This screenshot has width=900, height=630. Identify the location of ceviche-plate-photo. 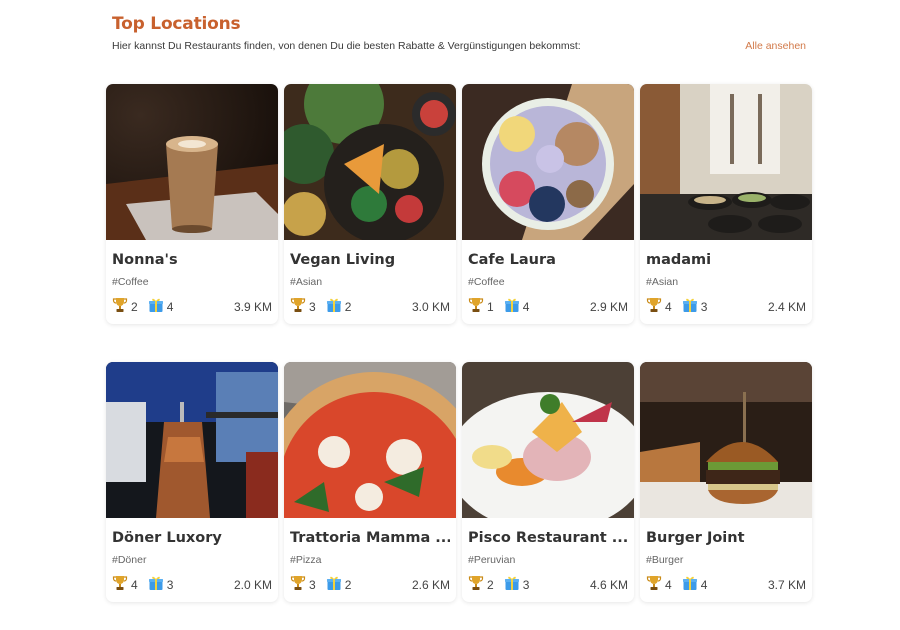
(548, 440).